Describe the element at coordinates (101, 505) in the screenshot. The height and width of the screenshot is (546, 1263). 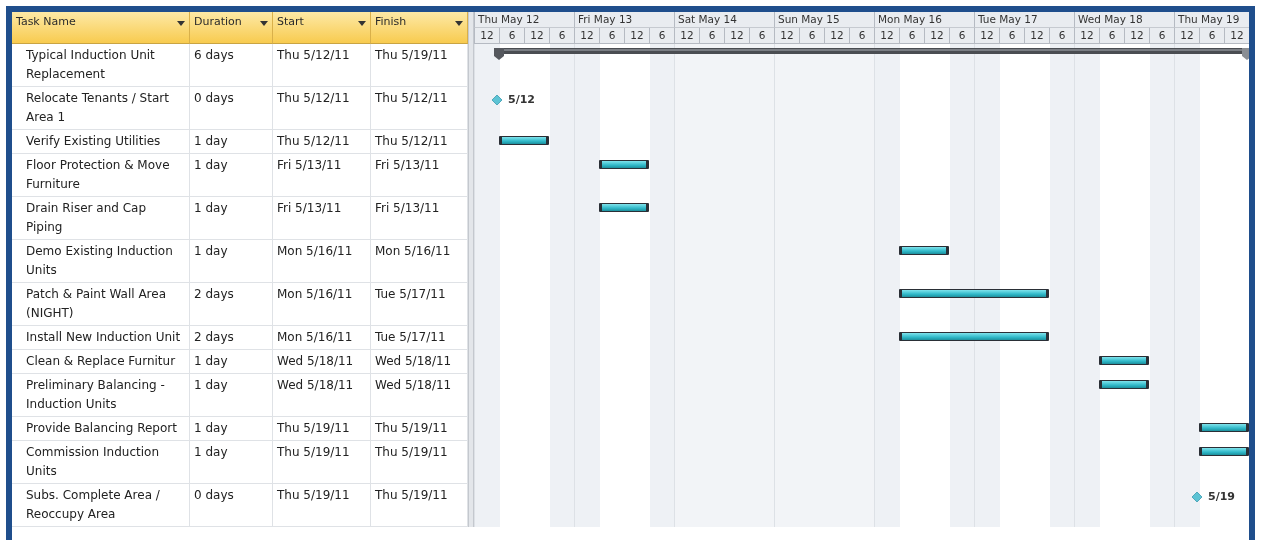
I see `task-name: Subs. Complete Area / Reoccupy Area` at that location.